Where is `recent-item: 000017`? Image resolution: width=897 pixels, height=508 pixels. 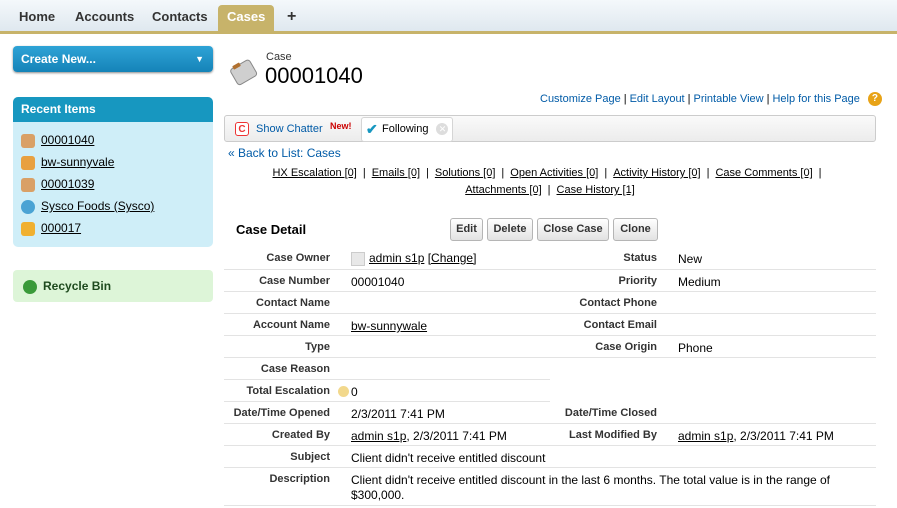 recent-item: 000017 is located at coordinates (51, 228).